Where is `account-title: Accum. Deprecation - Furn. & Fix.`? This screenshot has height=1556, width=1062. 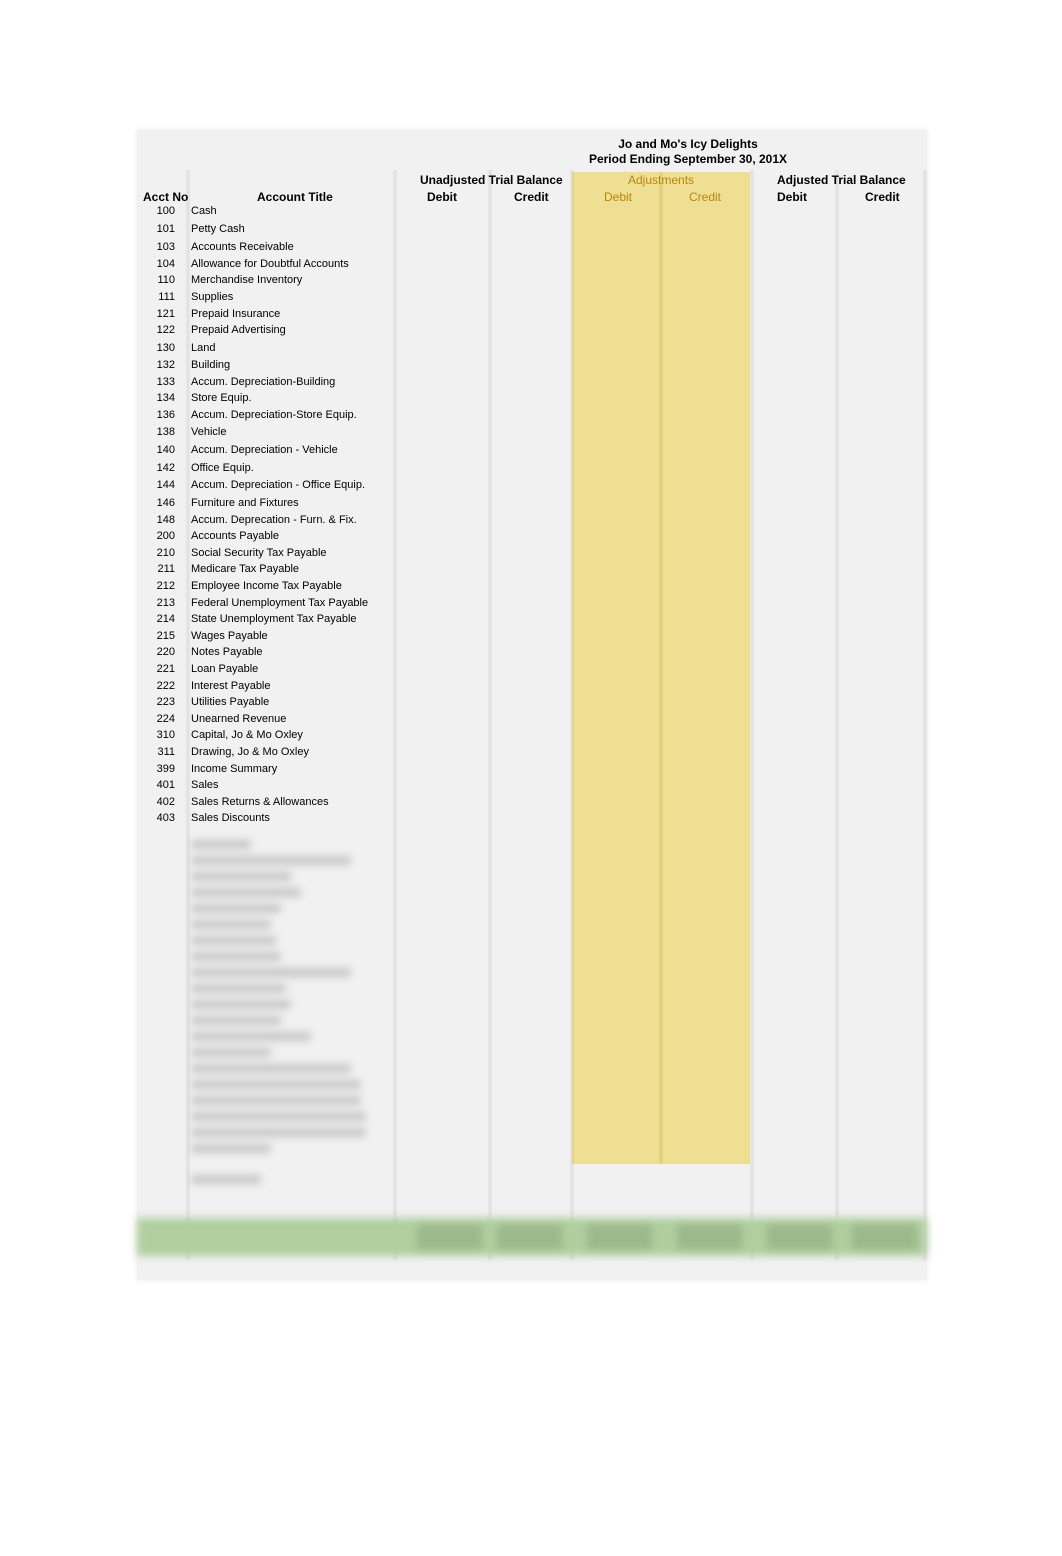
account-title: Accum. Deprecation - Furn. & Fix. is located at coordinates (274, 520).